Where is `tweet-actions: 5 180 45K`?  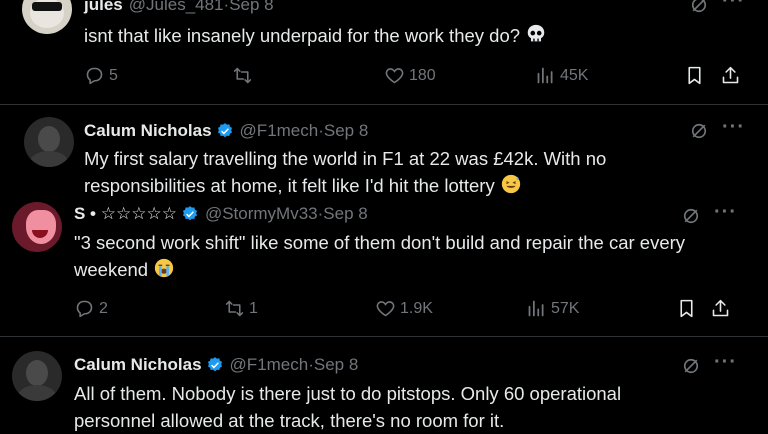
tweet-actions: 5 180 45K is located at coordinates (384, 77).